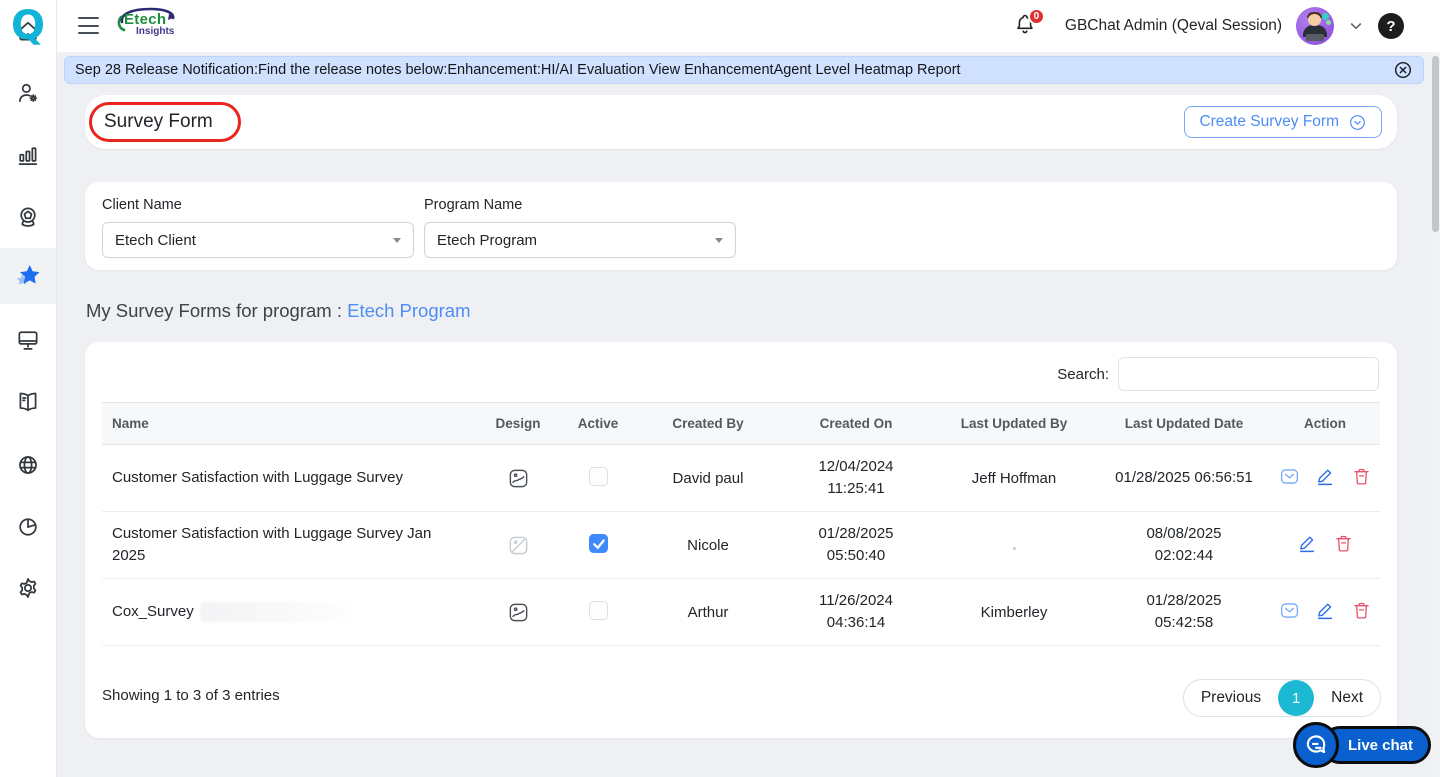 The width and height of the screenshot is (1440, 777). I want to click on star-icon, so click(28, 275).